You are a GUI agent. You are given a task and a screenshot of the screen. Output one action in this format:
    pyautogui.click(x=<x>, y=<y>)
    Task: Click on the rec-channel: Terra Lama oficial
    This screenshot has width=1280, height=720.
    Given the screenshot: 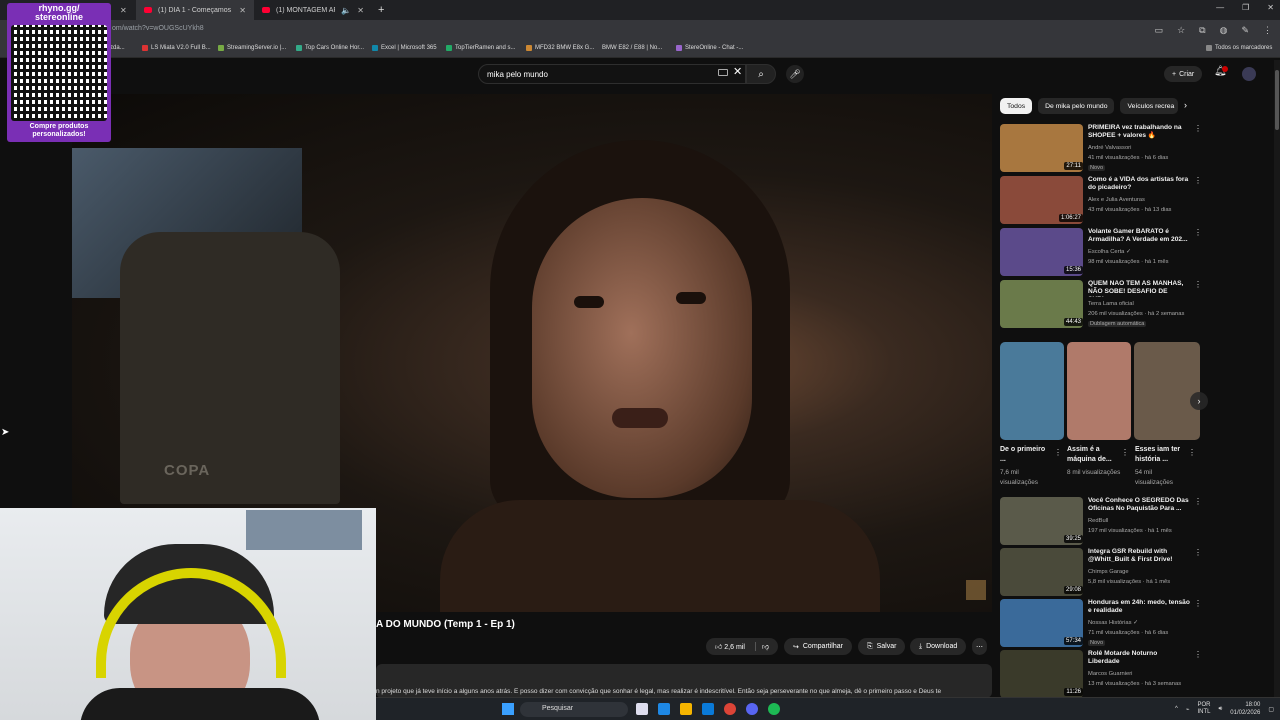 What is the action you would take?
    pyautogui.click(x=1111, y=304)
    